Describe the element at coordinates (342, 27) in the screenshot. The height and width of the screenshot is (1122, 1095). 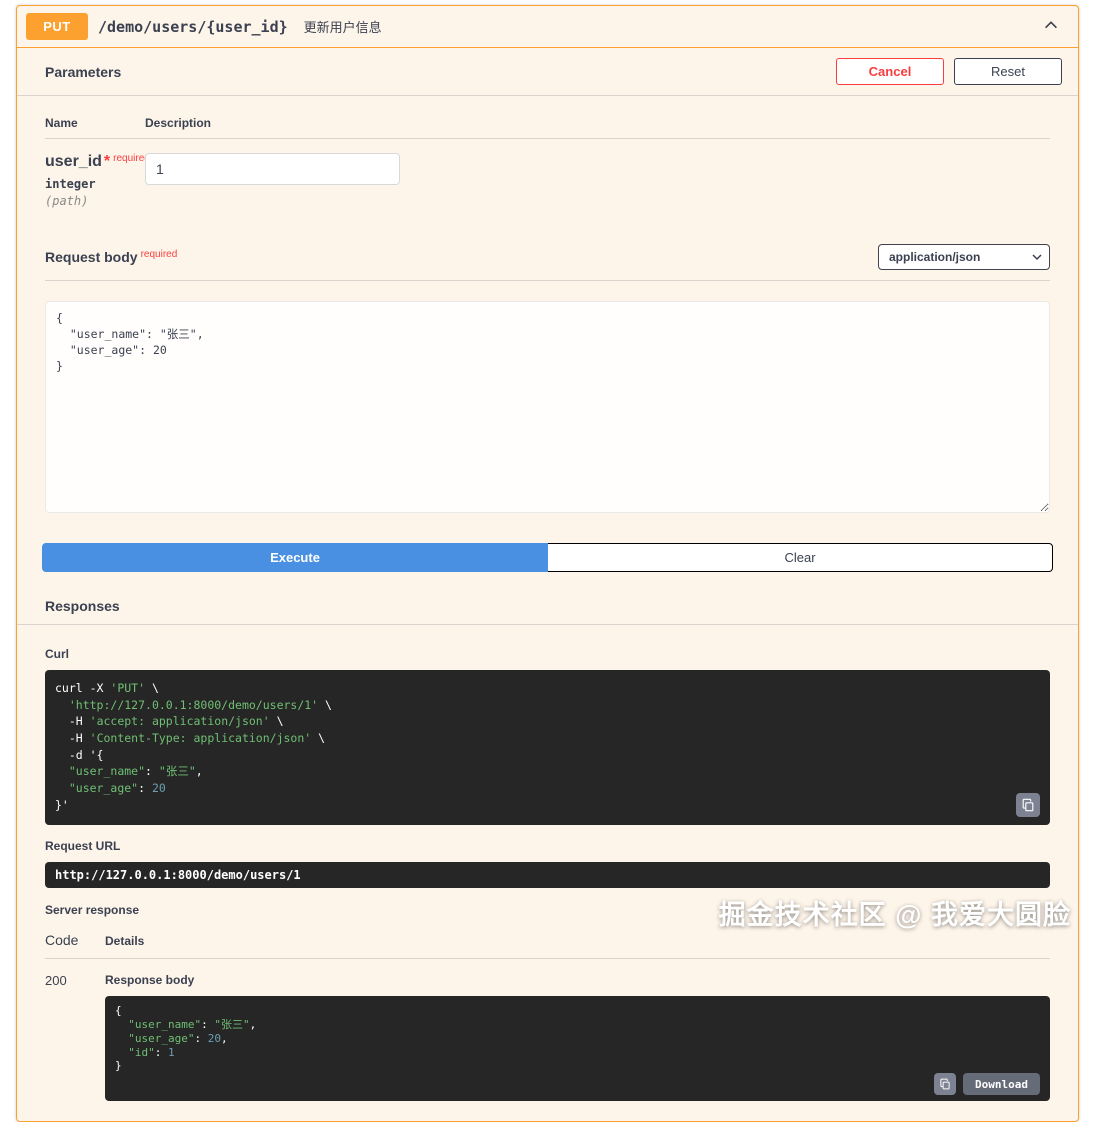
I see `endpoint-summary: 更新用户信息` at that location.